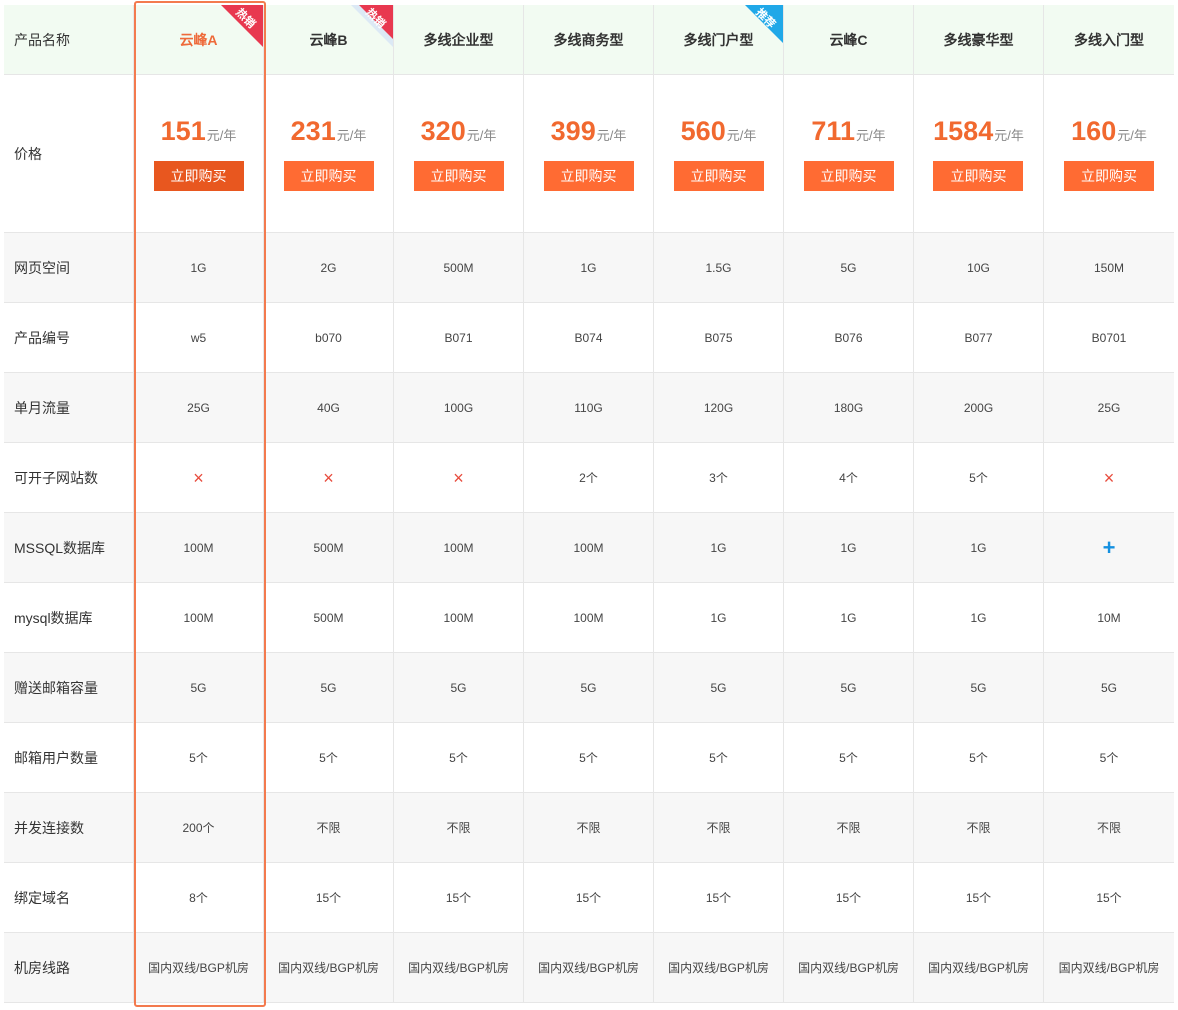  Describe the element at coordinates (1094, 131) in the screenshot. I see `price-value: 160` at that location.